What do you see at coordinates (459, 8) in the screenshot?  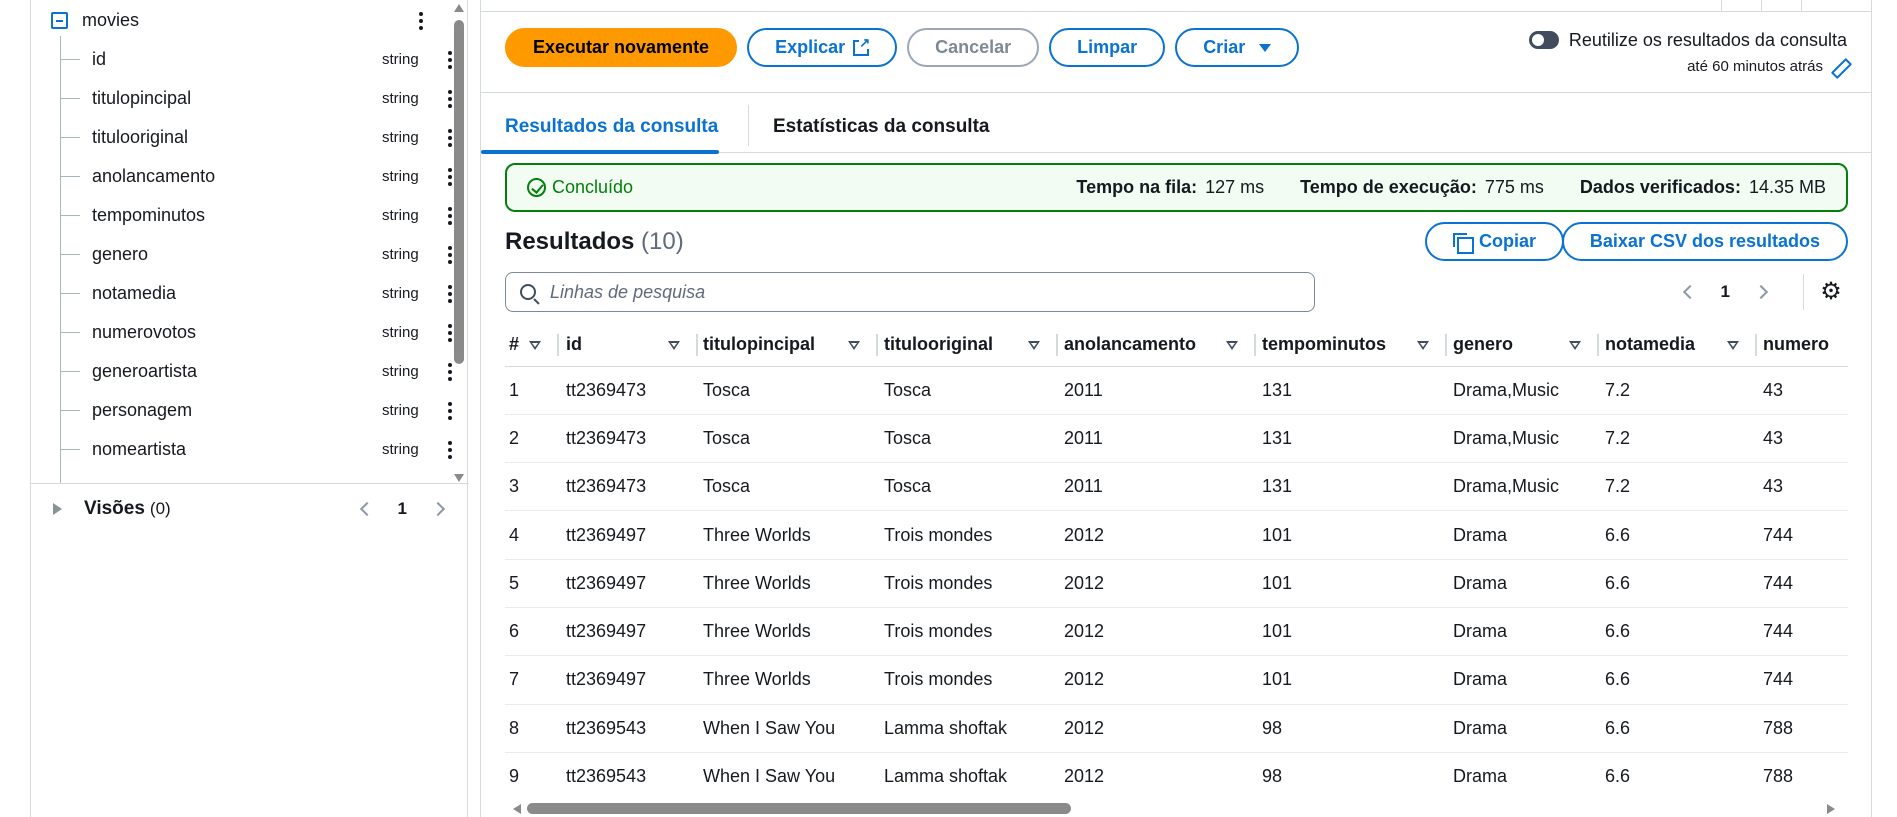 I see `scroll-up-icon` at bounding box center [459, 8].